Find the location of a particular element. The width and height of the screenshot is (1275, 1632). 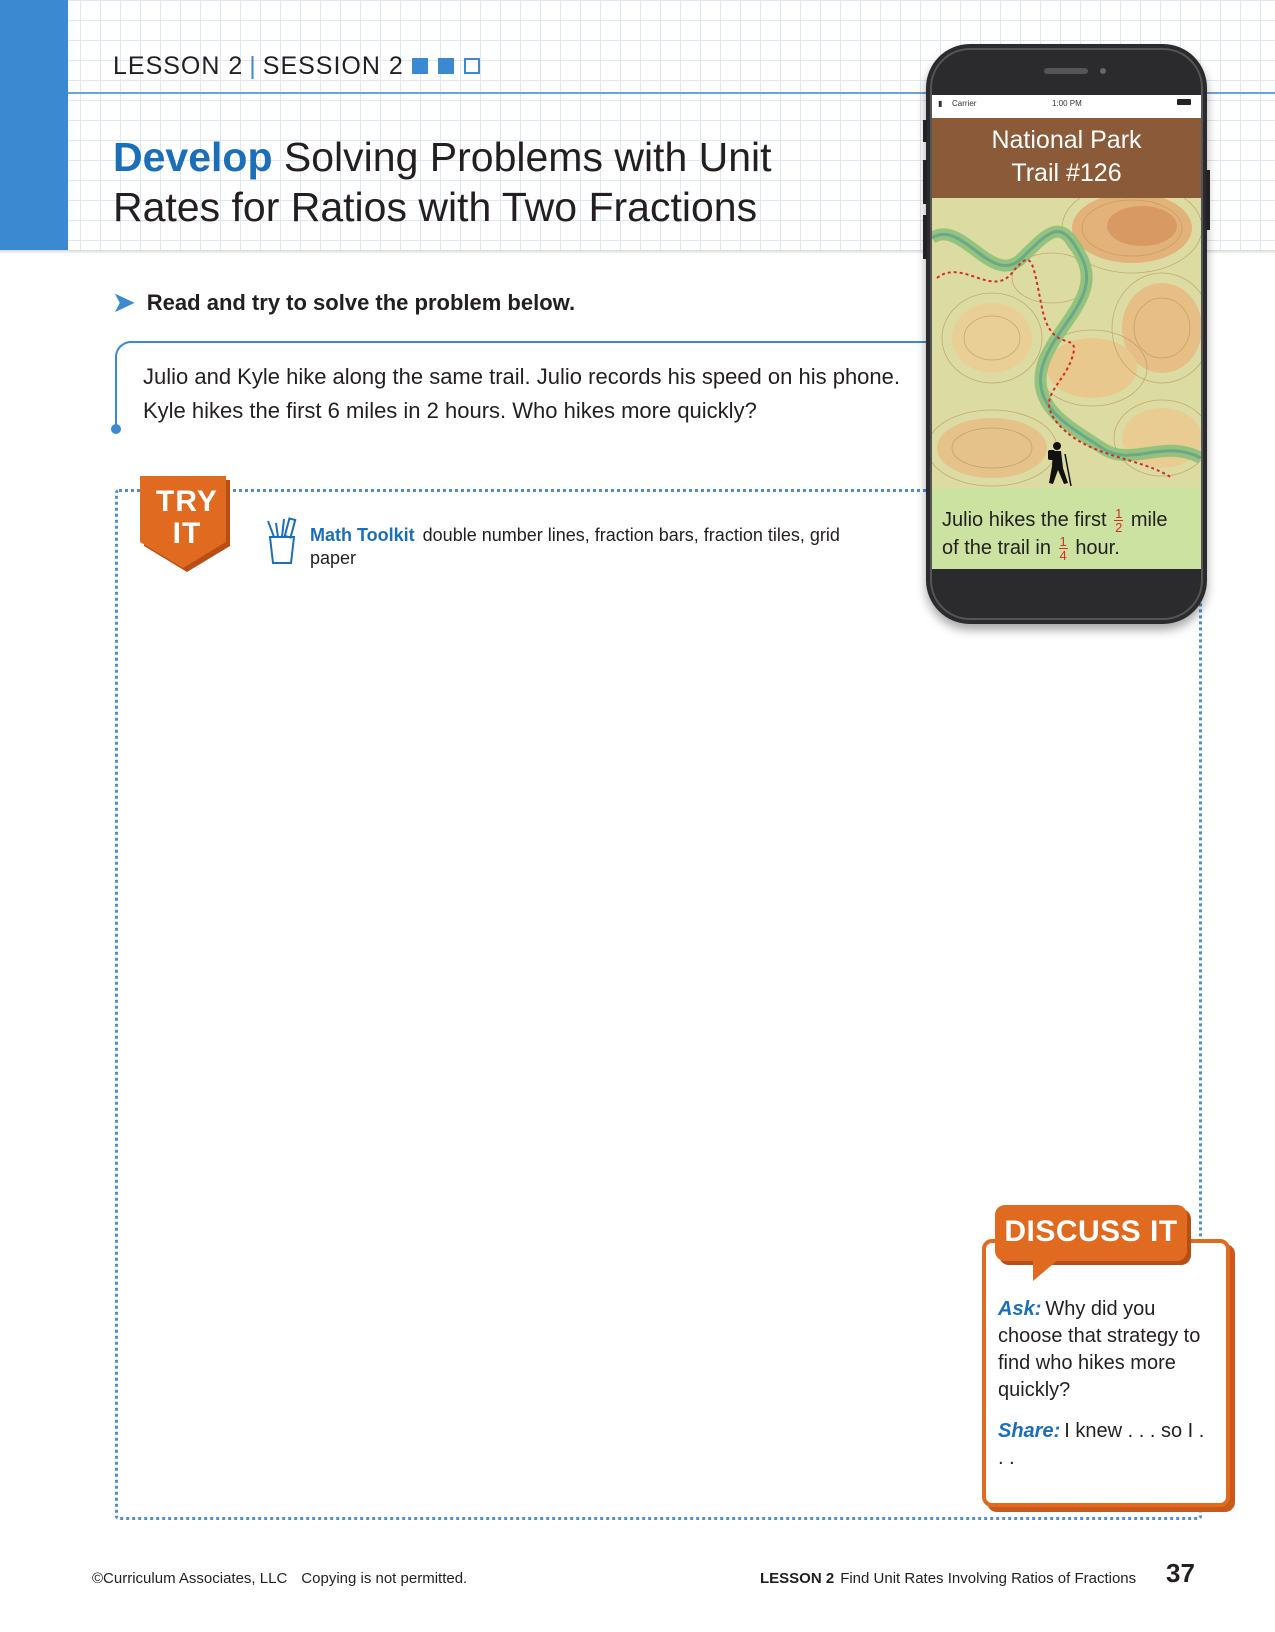

copy-notice: Copying is not permitted. is located at coordinates (384, 1578).